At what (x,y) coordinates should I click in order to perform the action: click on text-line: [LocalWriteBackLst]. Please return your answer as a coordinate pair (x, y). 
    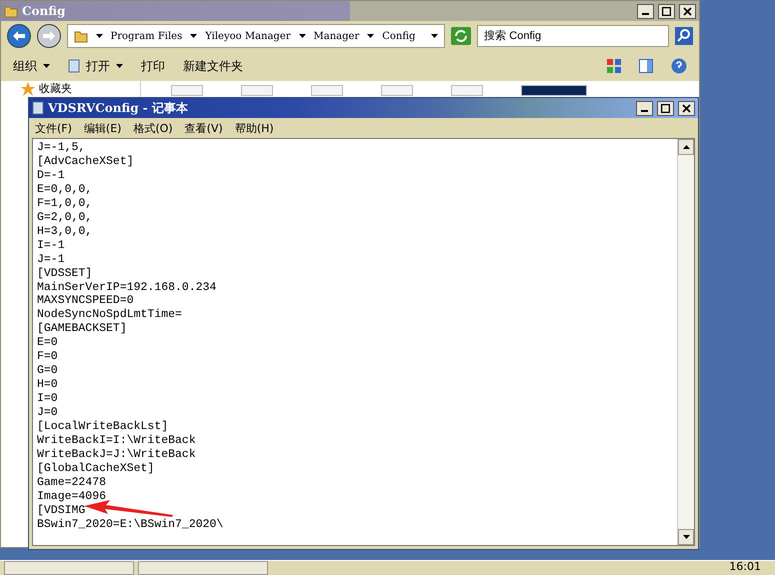
    Looking at the image, I should click on (102, 427).